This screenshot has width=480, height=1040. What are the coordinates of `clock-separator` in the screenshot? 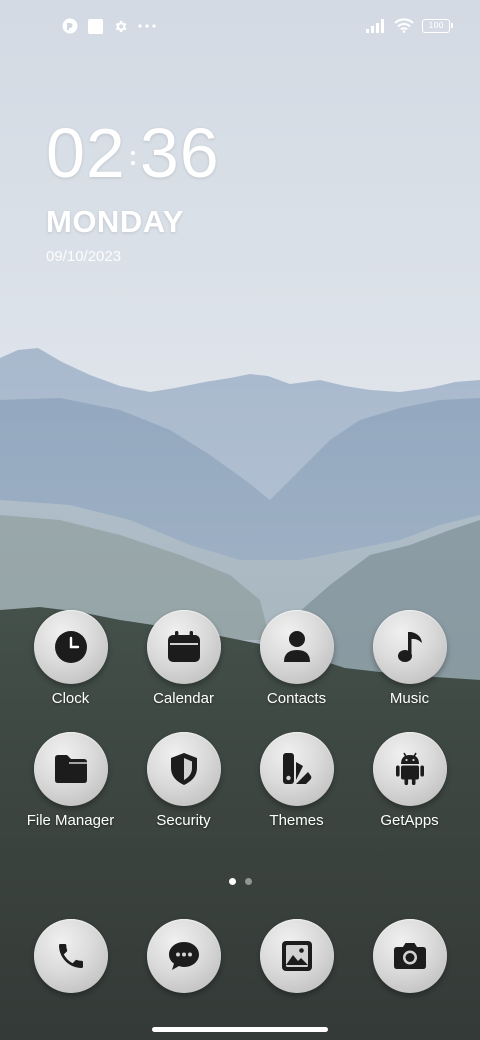 It's located at (132, 158).